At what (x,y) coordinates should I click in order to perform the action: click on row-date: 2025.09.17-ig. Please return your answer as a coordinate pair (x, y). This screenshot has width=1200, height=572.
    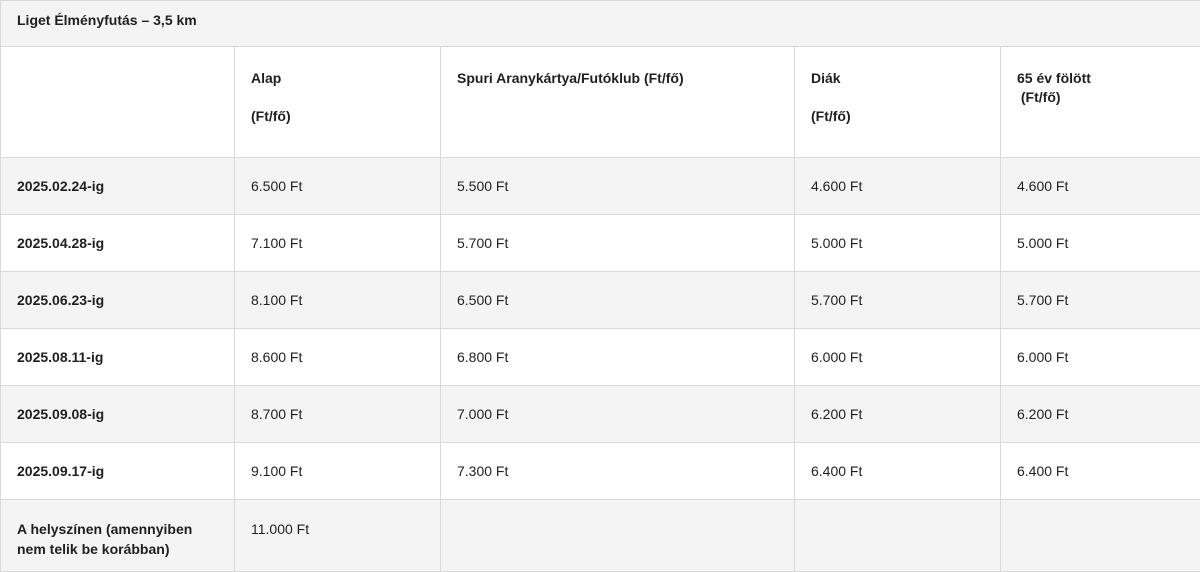
    Looking at the image, I should click on (118, 471).